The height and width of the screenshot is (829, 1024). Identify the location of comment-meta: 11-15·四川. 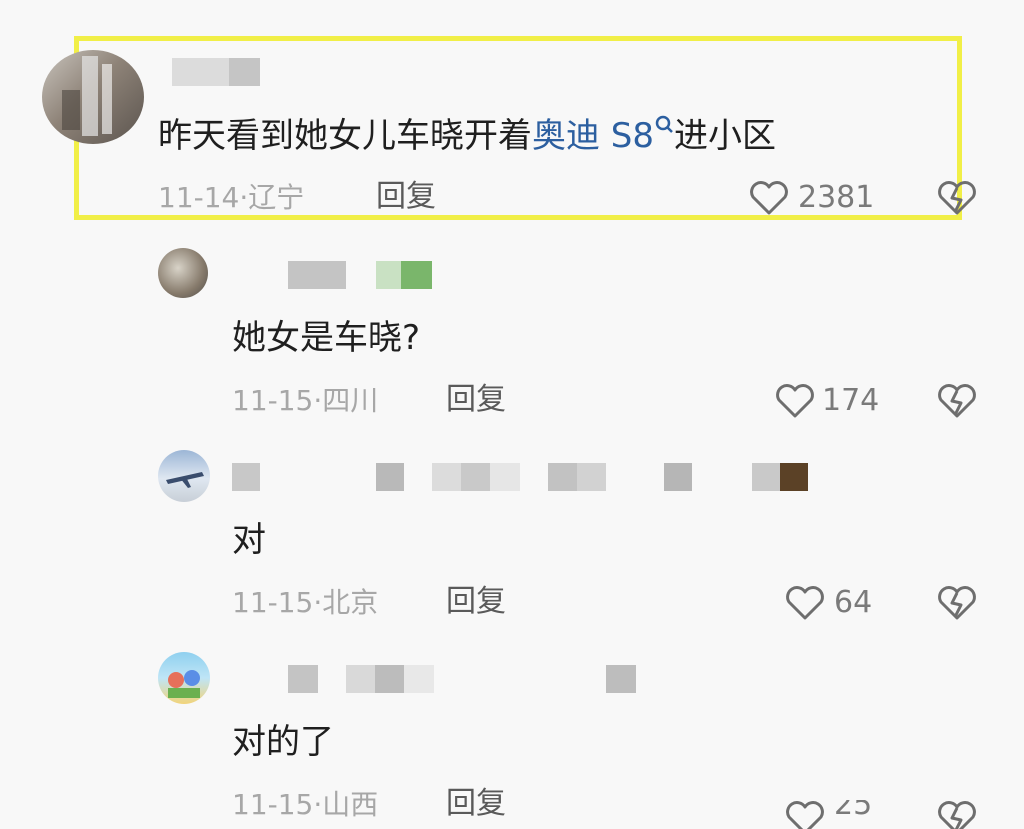
(305, 401).